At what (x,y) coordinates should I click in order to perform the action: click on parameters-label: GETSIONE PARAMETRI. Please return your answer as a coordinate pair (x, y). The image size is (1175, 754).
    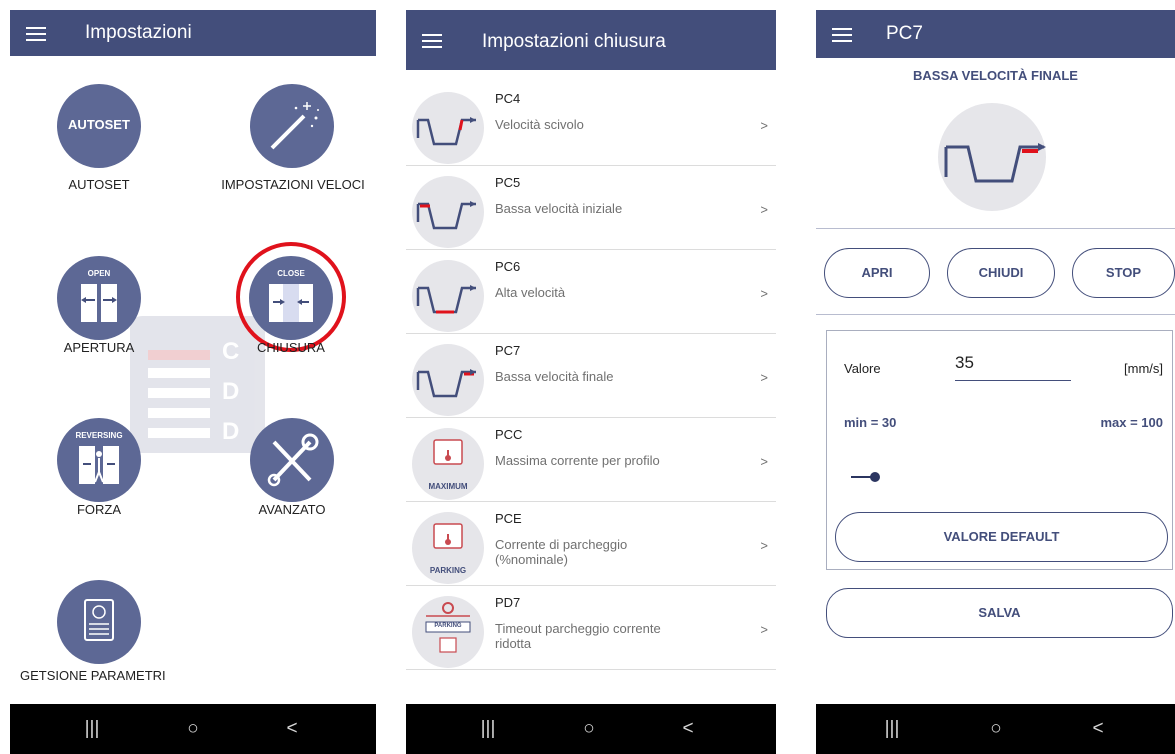
    Looking at the image, I should click on (93, 675).